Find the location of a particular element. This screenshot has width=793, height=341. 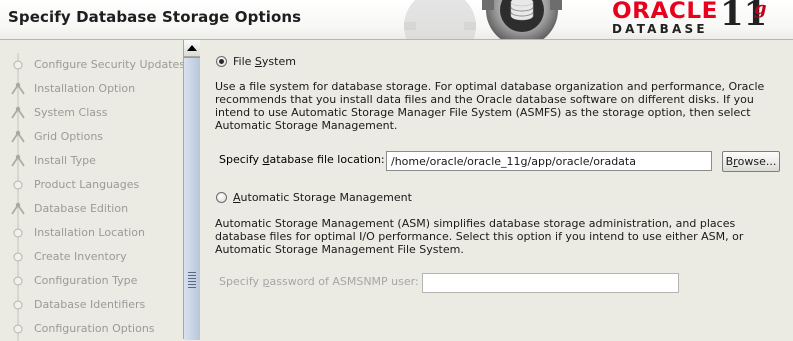

step-label: Create Inventory is located at coordinates (80, 256).